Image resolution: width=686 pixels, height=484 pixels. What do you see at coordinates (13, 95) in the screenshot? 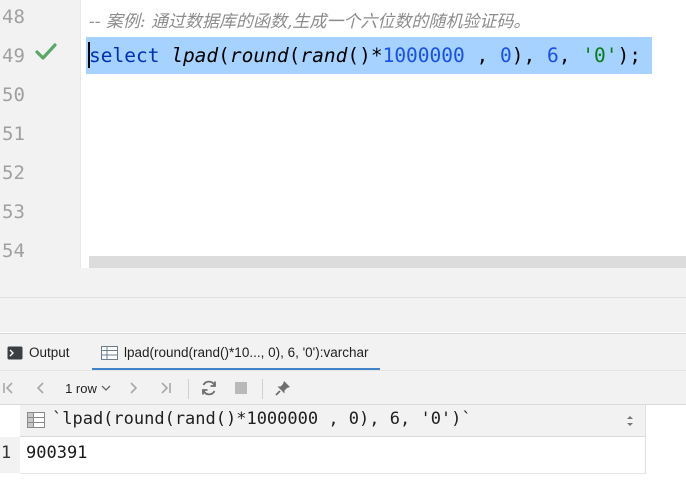
I see `line-number: 50` at bounding box center [13, 95].